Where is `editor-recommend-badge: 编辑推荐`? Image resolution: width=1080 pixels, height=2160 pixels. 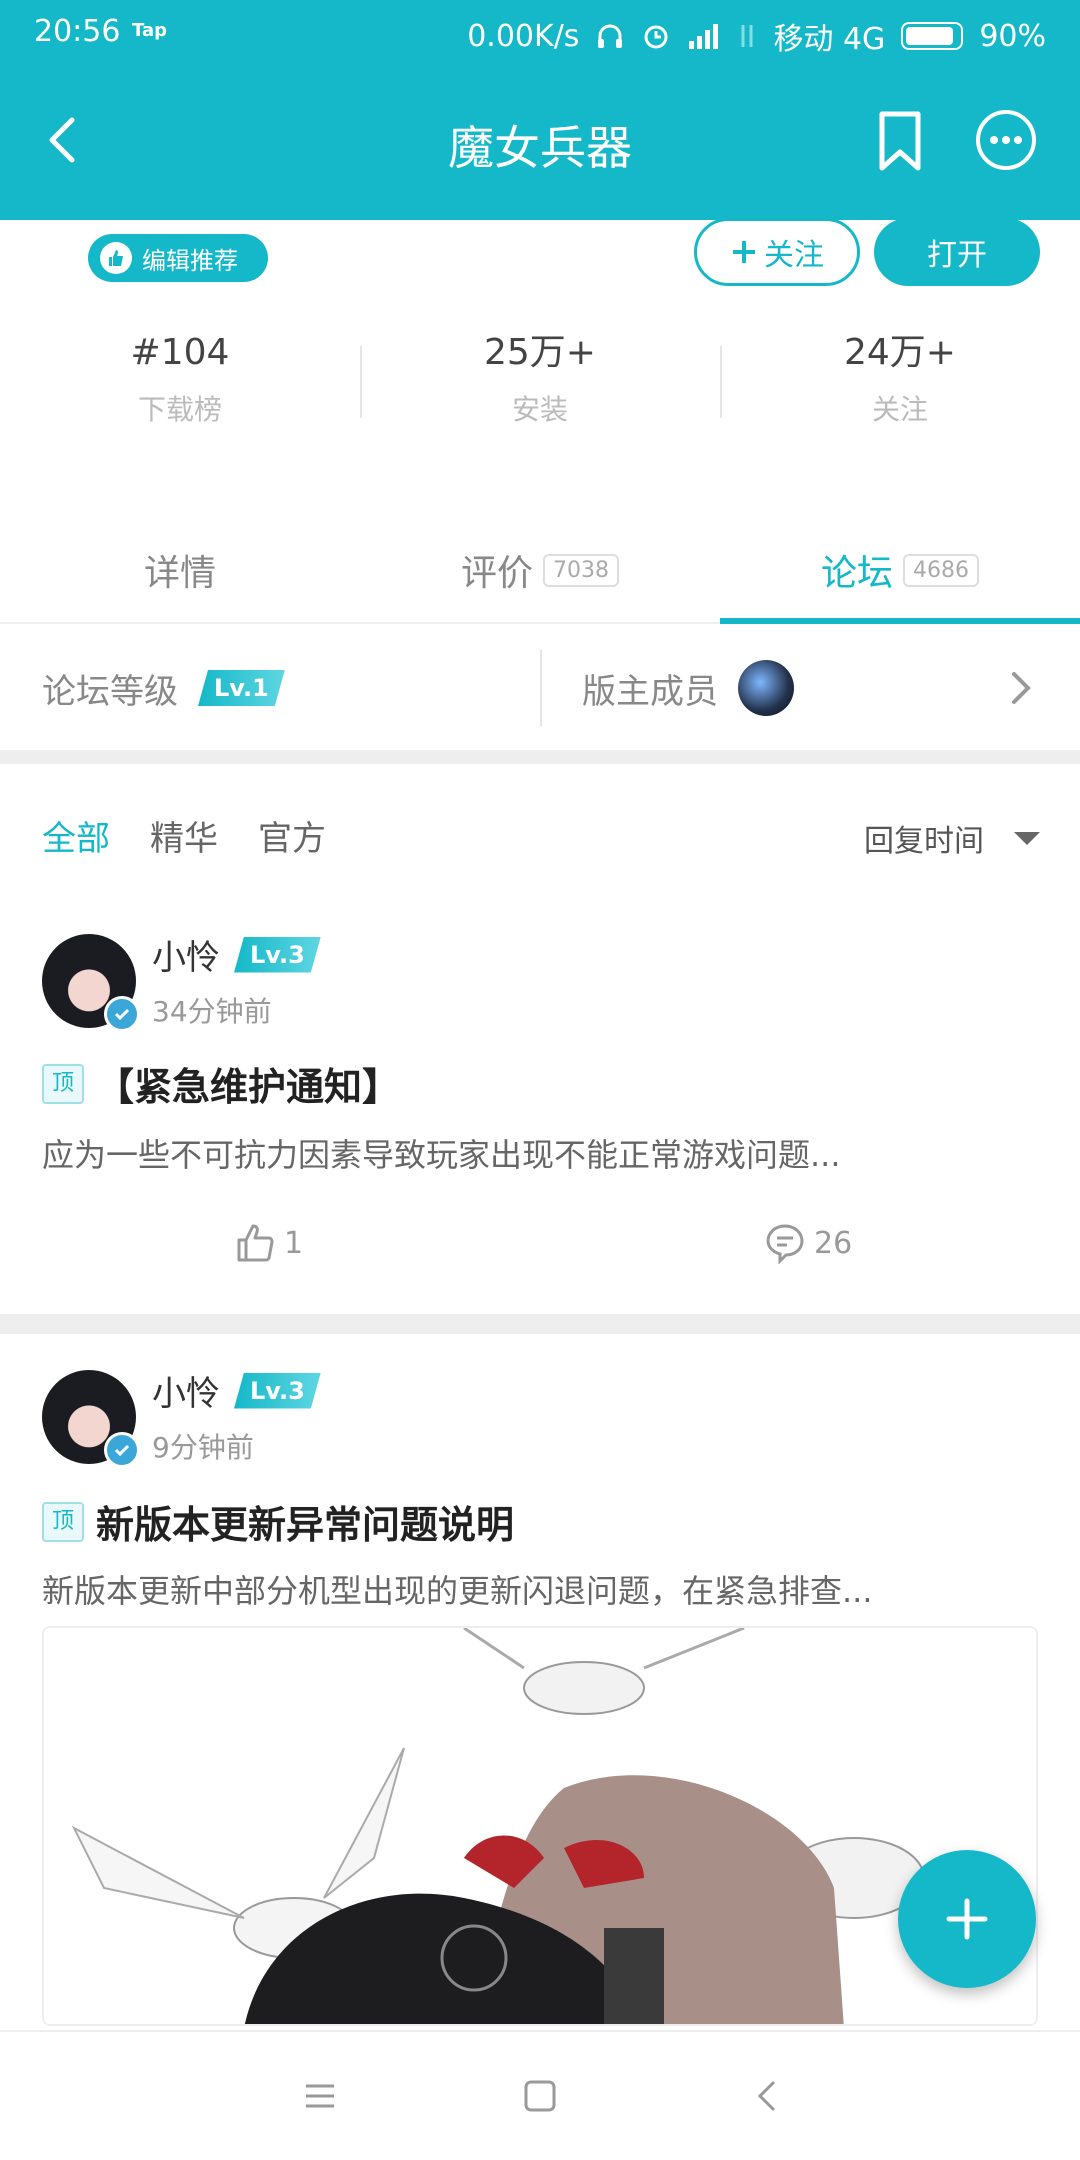 editor-recommend-badge: 编辑推荐 is located at coordinates (178, 258).